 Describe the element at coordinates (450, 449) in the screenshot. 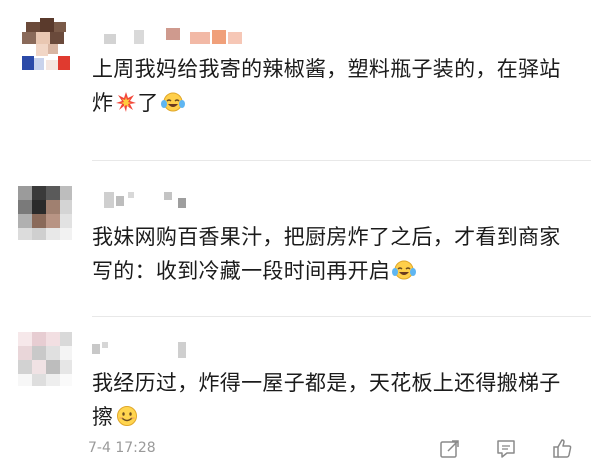

I see `share-icon` at that location.